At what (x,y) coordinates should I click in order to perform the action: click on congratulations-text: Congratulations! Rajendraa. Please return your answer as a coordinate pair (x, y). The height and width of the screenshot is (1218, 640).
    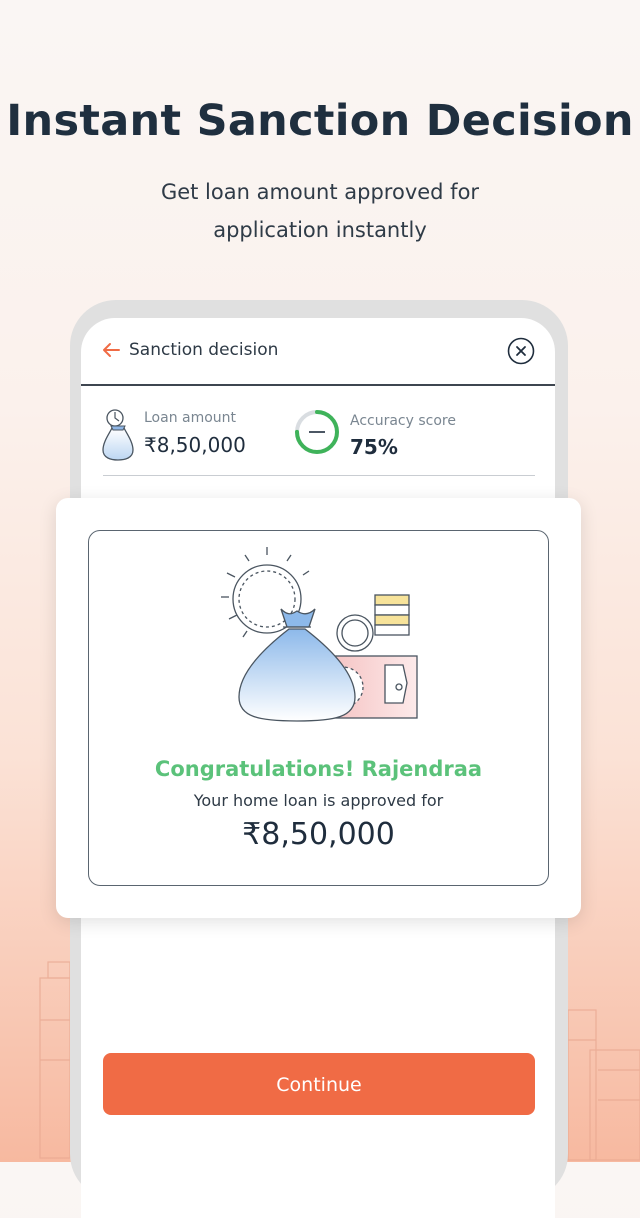
    Looking at the image, I should click on (318, 769).